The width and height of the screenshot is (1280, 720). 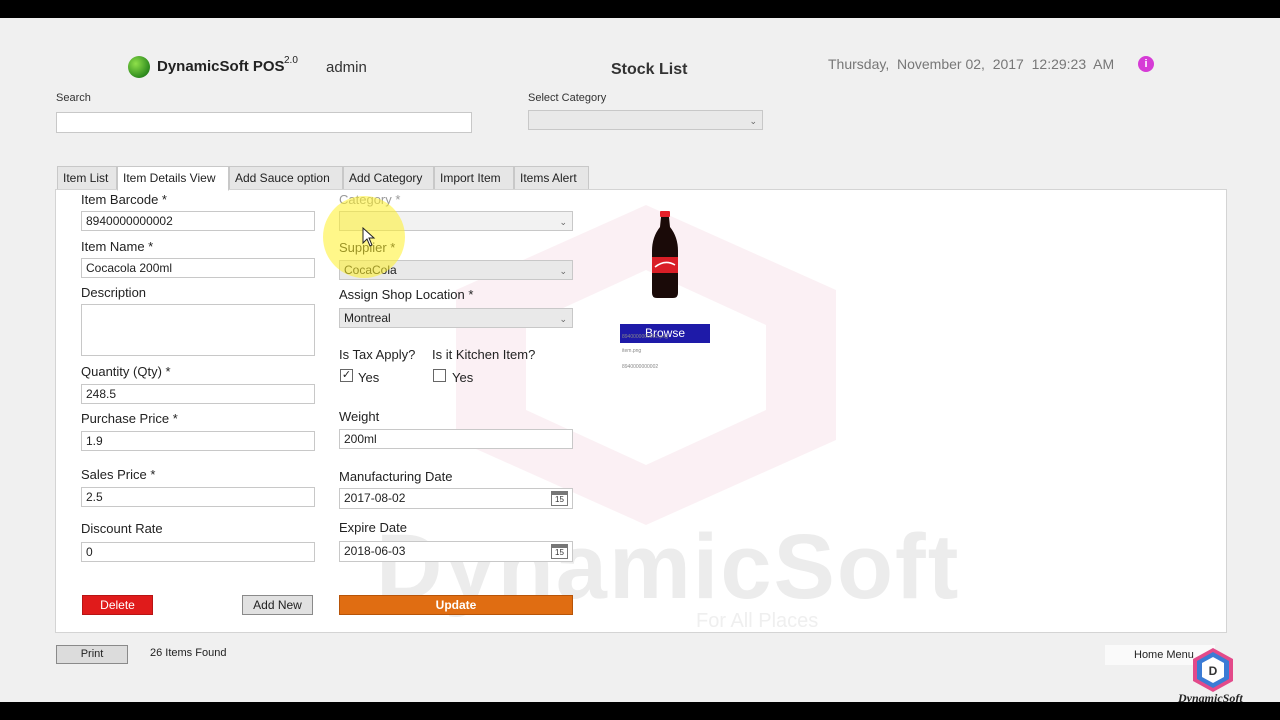 I want to click on tab-item-details-view: Item Details View, so click(x=173, y=178).